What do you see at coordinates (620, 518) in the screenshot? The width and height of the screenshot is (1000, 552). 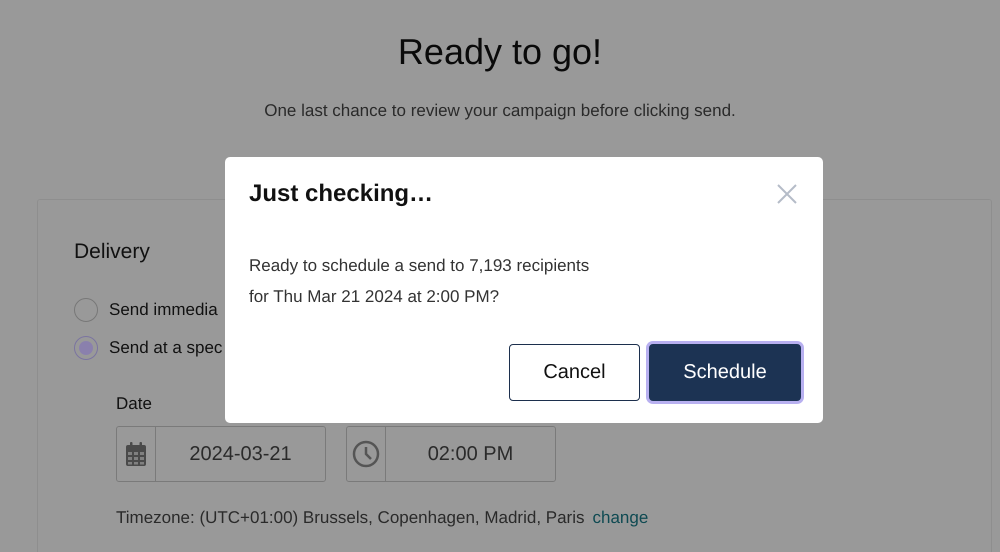 I see `change-link: change` at bounding box center [620, 518].